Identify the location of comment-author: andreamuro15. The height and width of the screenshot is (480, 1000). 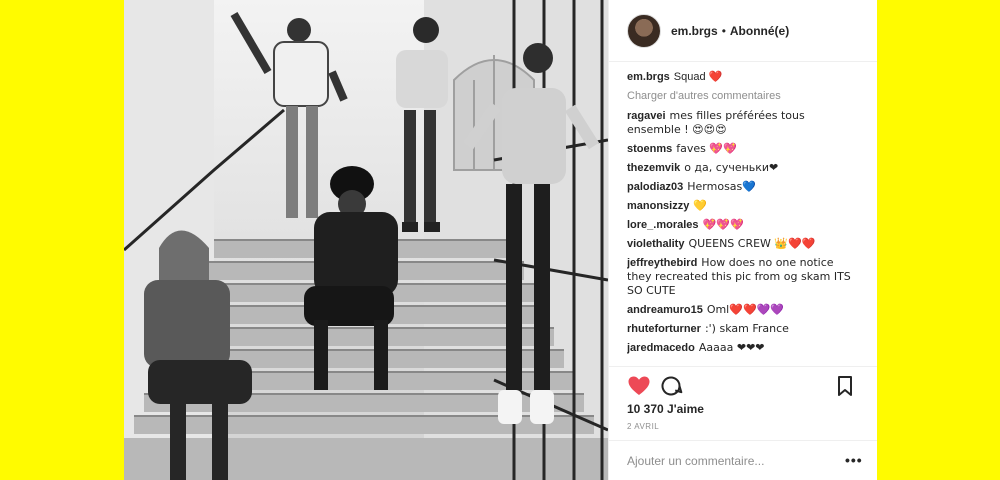
(665, 310).